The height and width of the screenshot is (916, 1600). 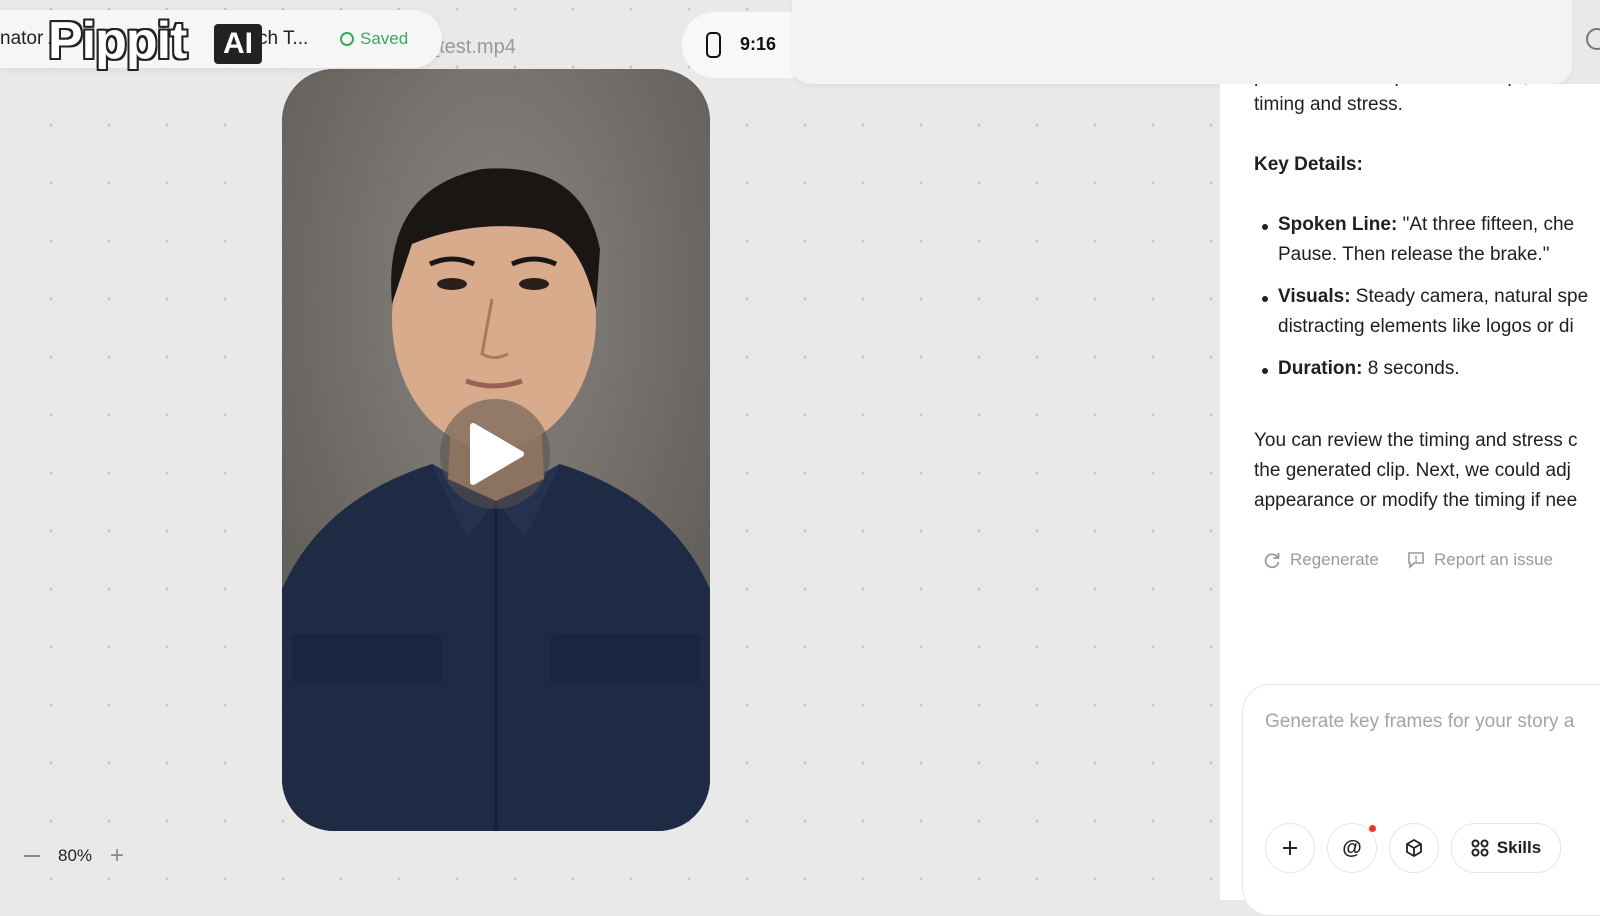 I want to click on regenerate-button: Regenerate, so click(x=1320, y=560).